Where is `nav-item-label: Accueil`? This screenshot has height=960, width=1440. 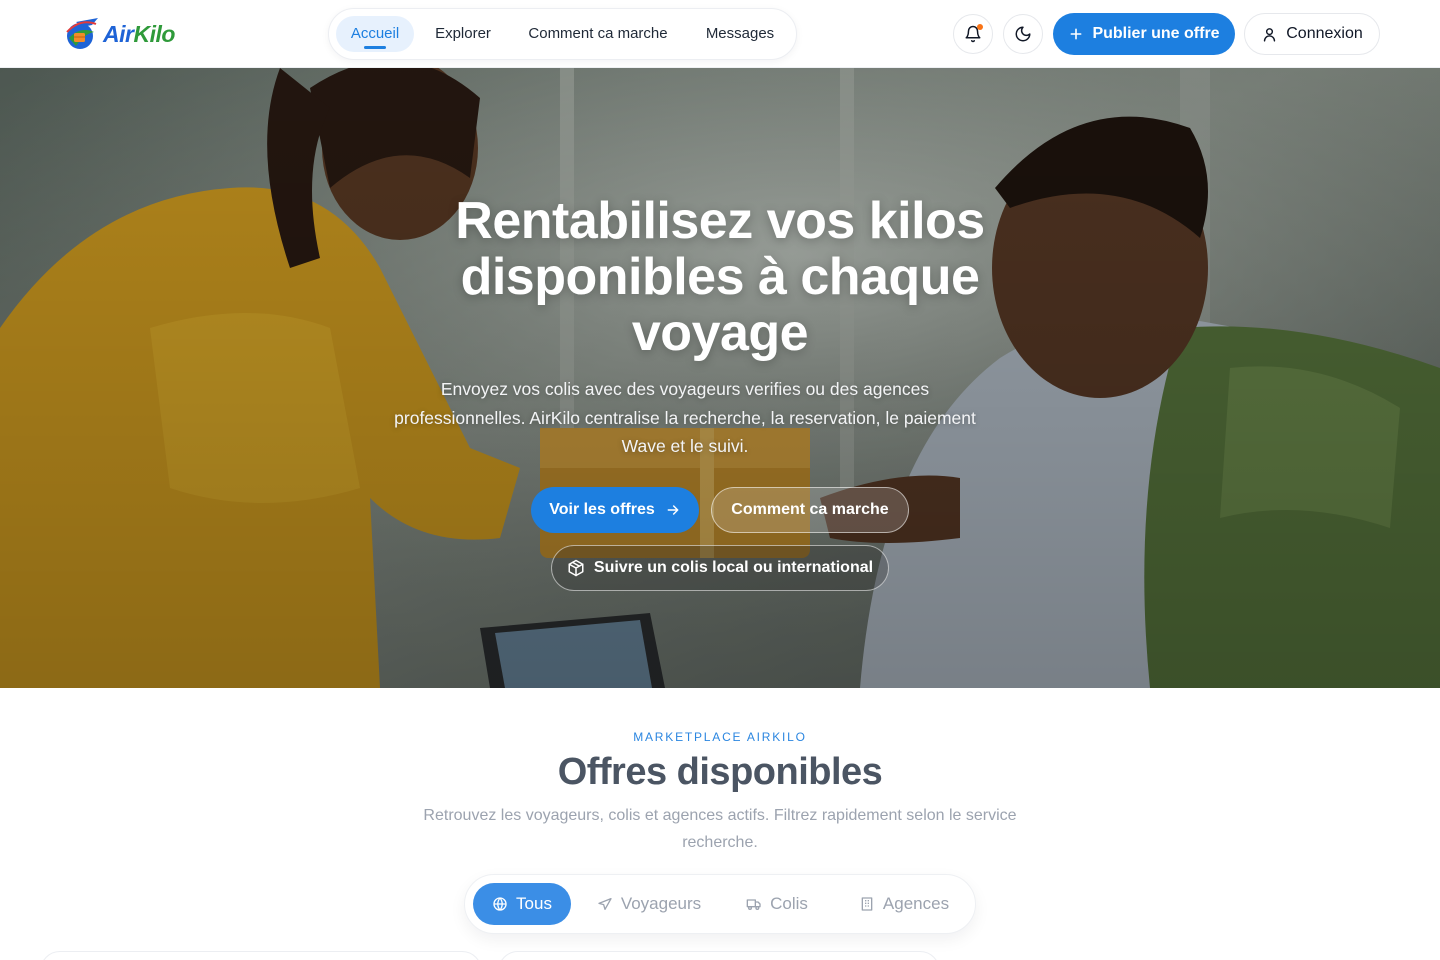 nav-item-label: Accueil is located at coordinates (375, 33).